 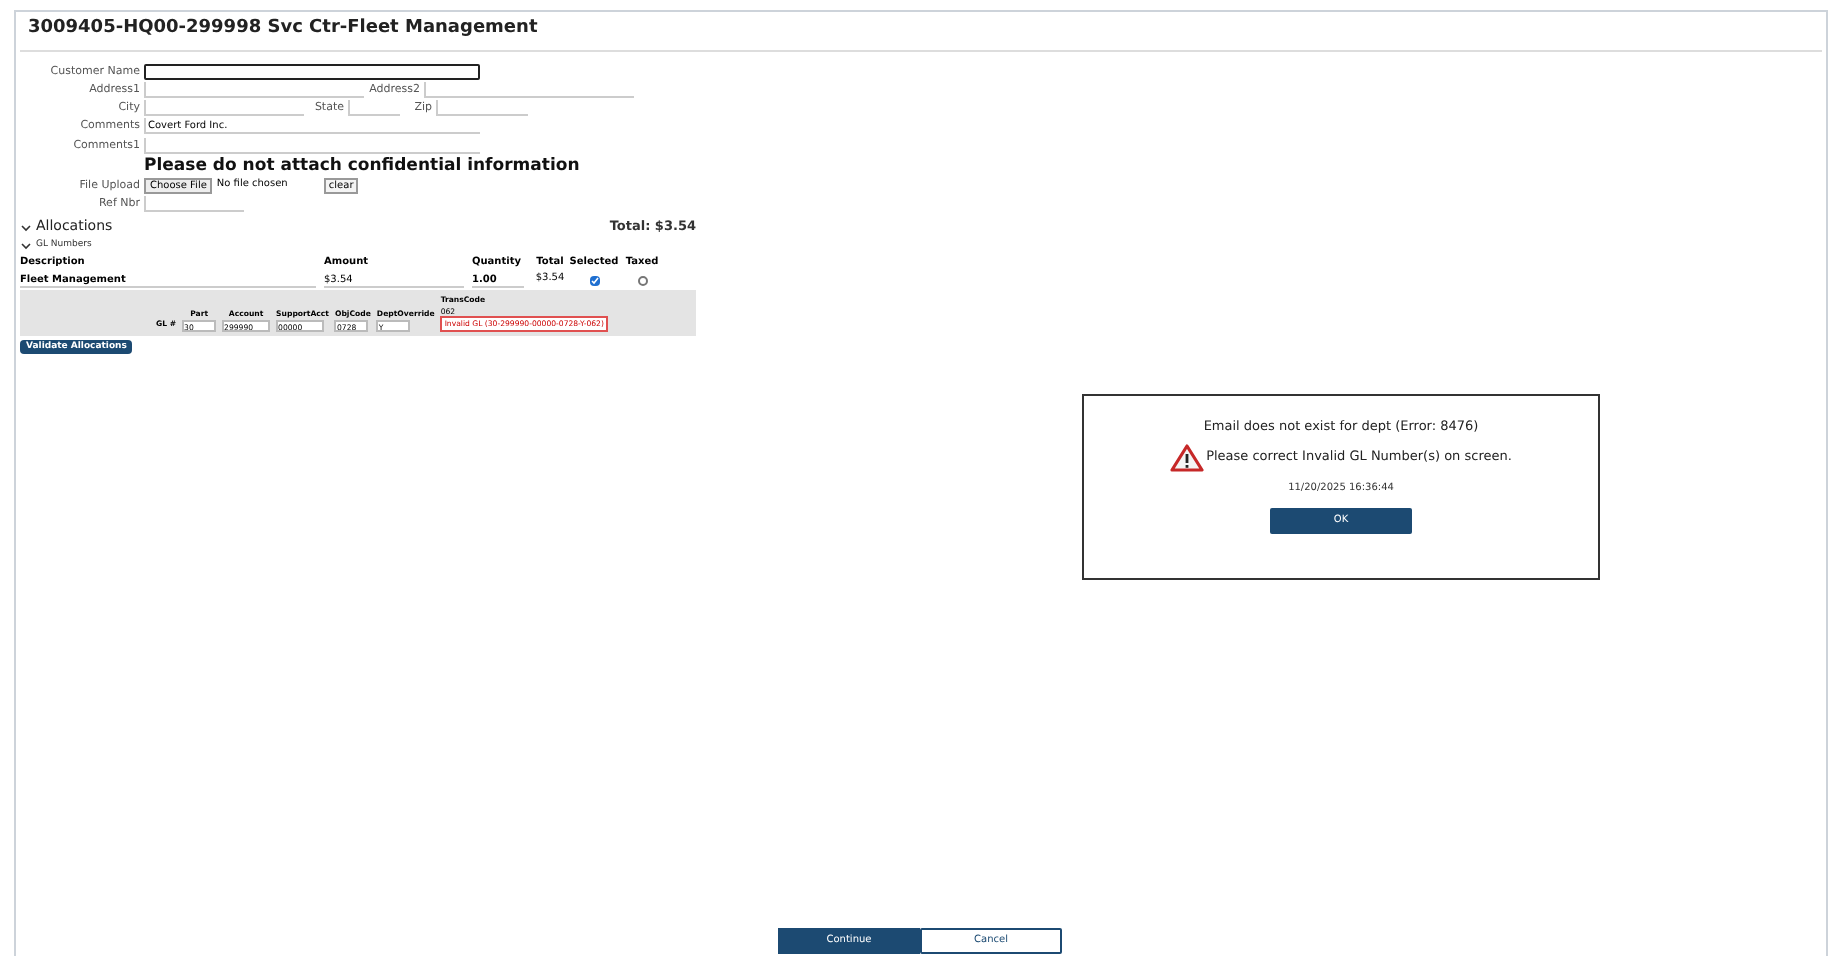 I want to click on notice-text: Please do not attach confidential information, so click(x=362, y=165).